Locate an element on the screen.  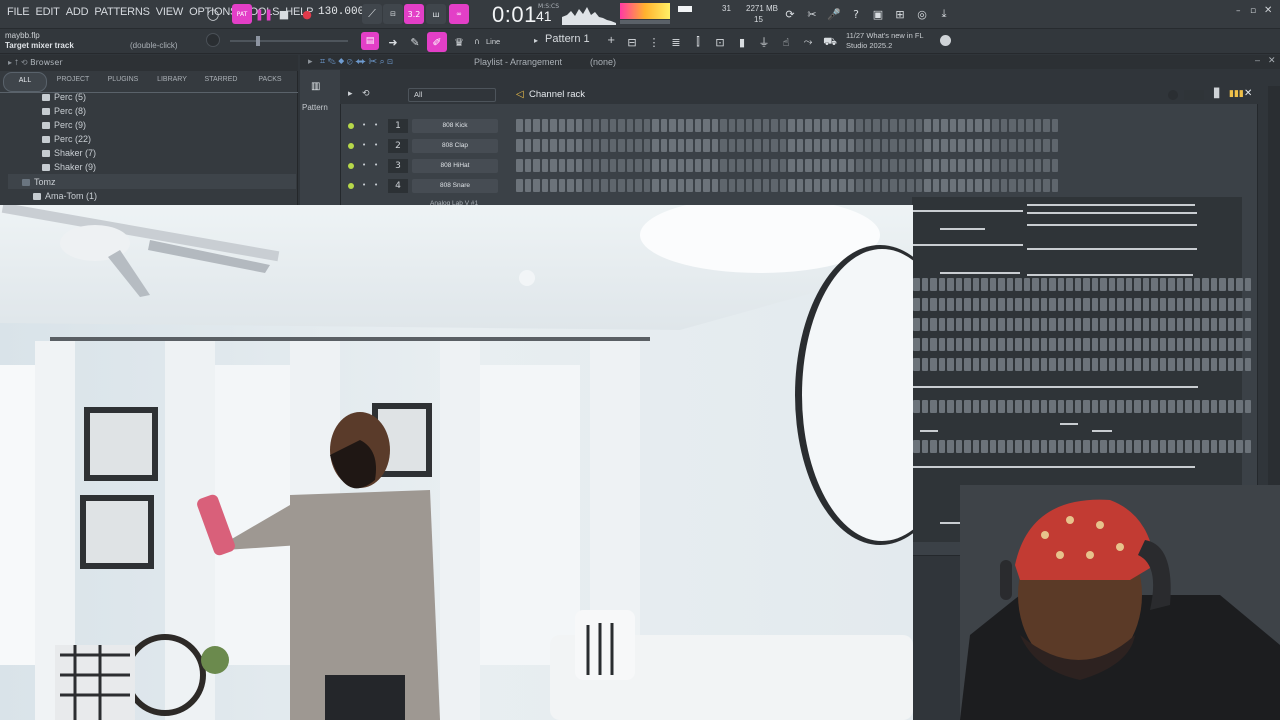
globe-icon is located at coordinates (945, 40).